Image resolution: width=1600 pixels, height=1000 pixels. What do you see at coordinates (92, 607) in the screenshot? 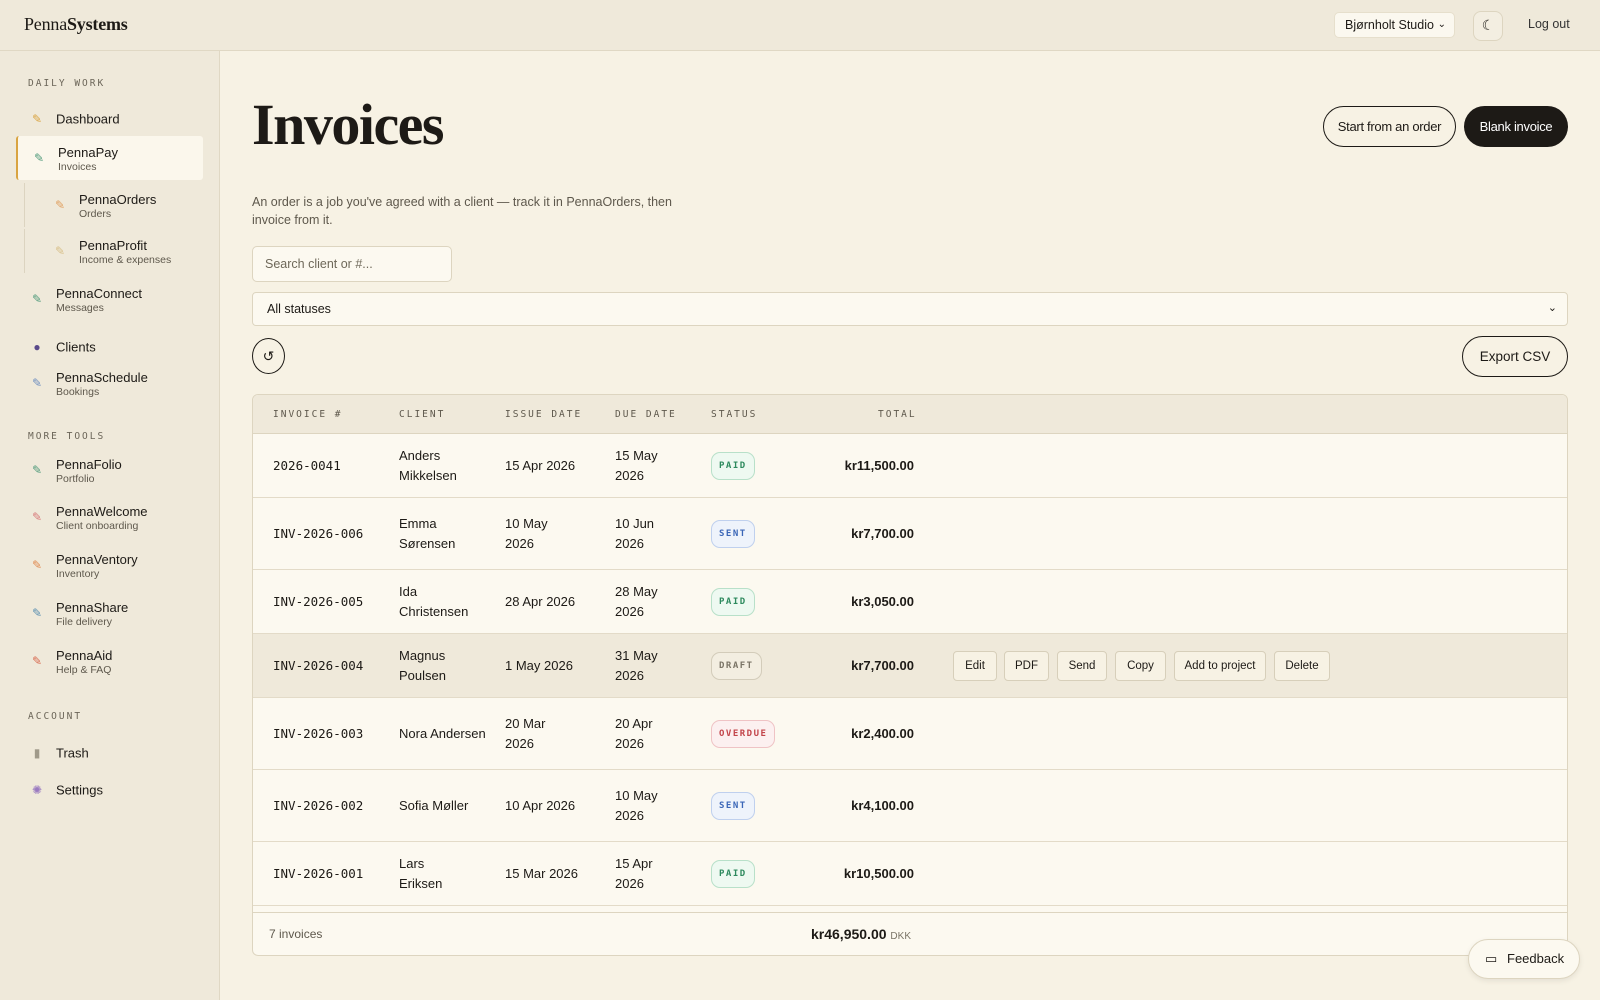
I see `sidebar-item-label: PennaShare` at bounding box center [92, 607].